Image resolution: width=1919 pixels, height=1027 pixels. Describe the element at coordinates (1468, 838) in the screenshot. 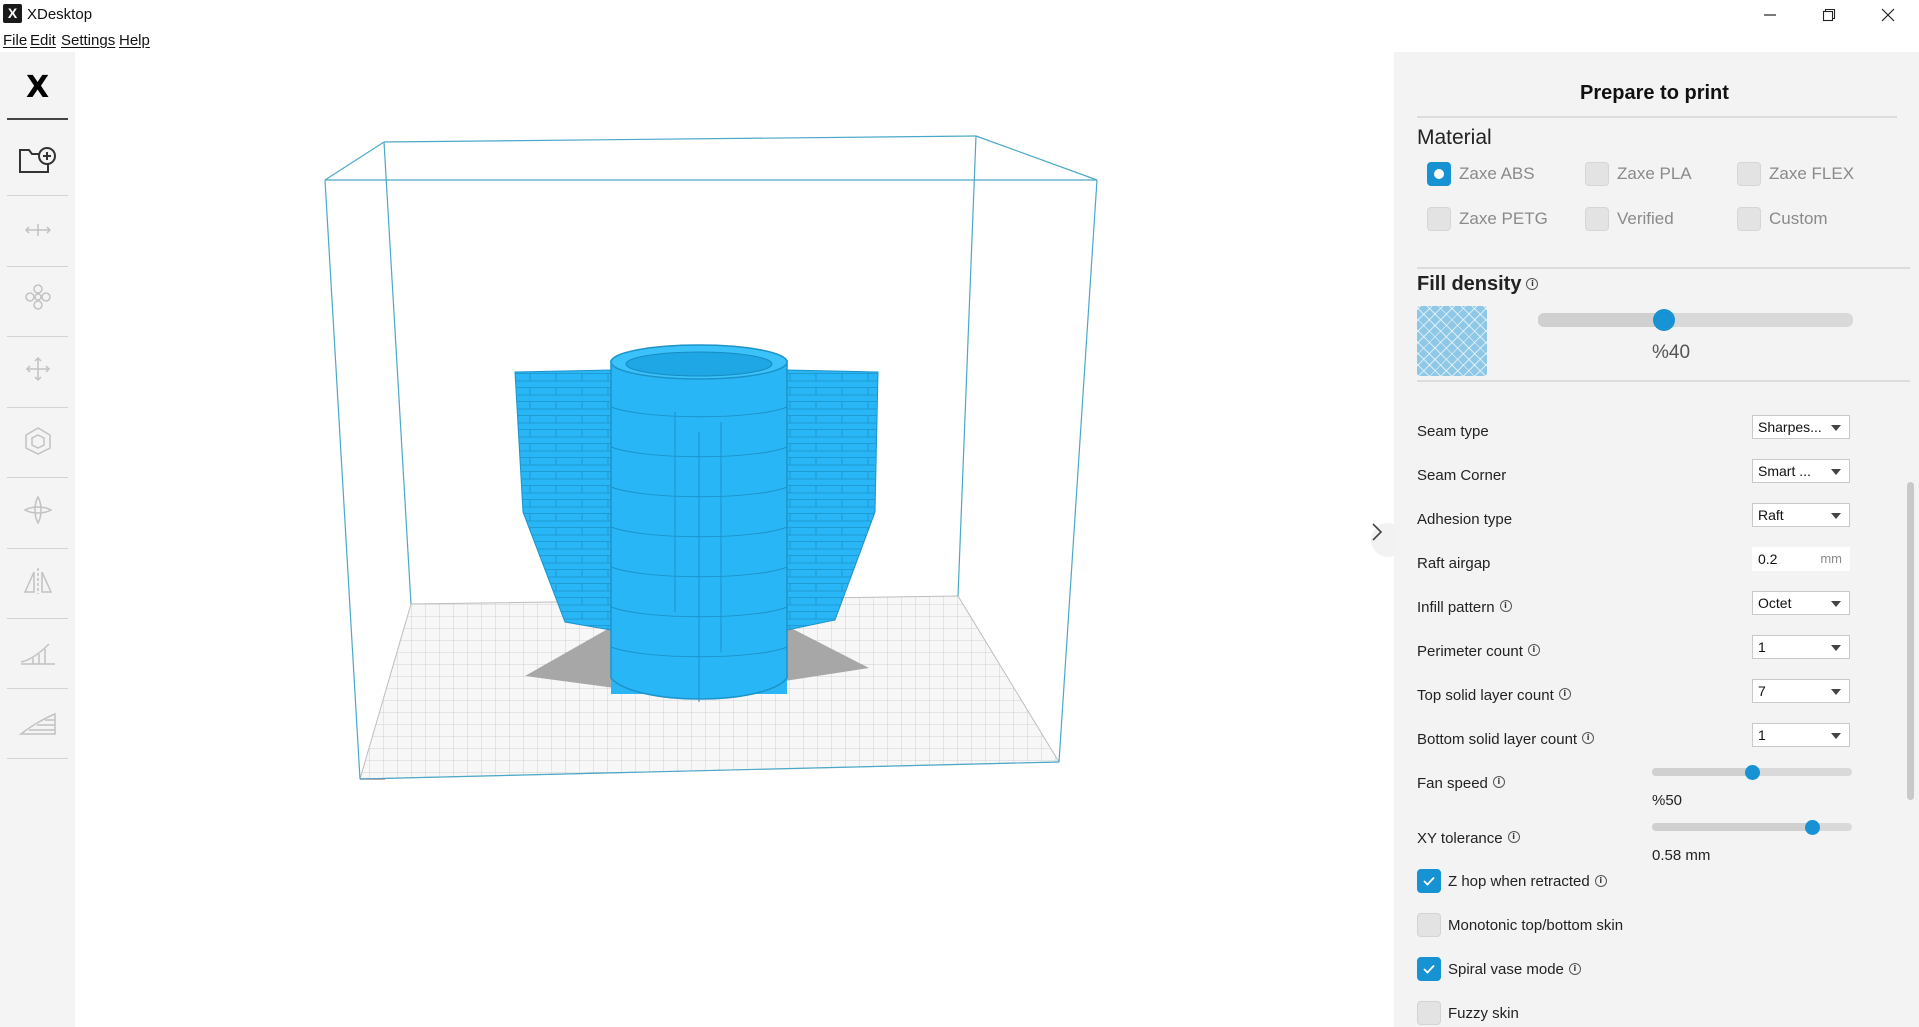

I see `xy-tolerance-label: XY tolerance i` at that location.